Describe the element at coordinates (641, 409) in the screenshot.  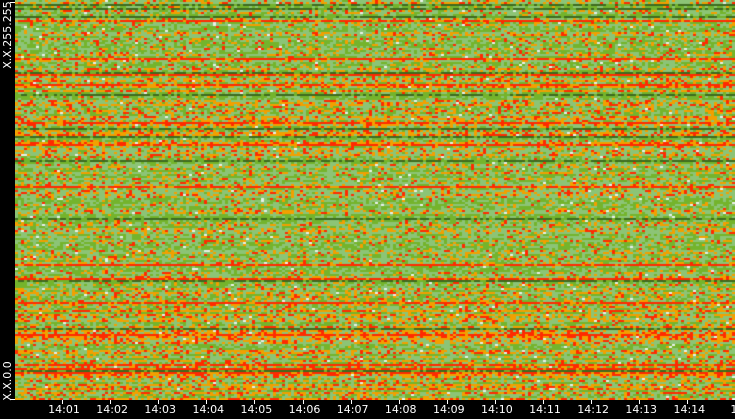
I see `x-tick-label: 14:13` at that location.